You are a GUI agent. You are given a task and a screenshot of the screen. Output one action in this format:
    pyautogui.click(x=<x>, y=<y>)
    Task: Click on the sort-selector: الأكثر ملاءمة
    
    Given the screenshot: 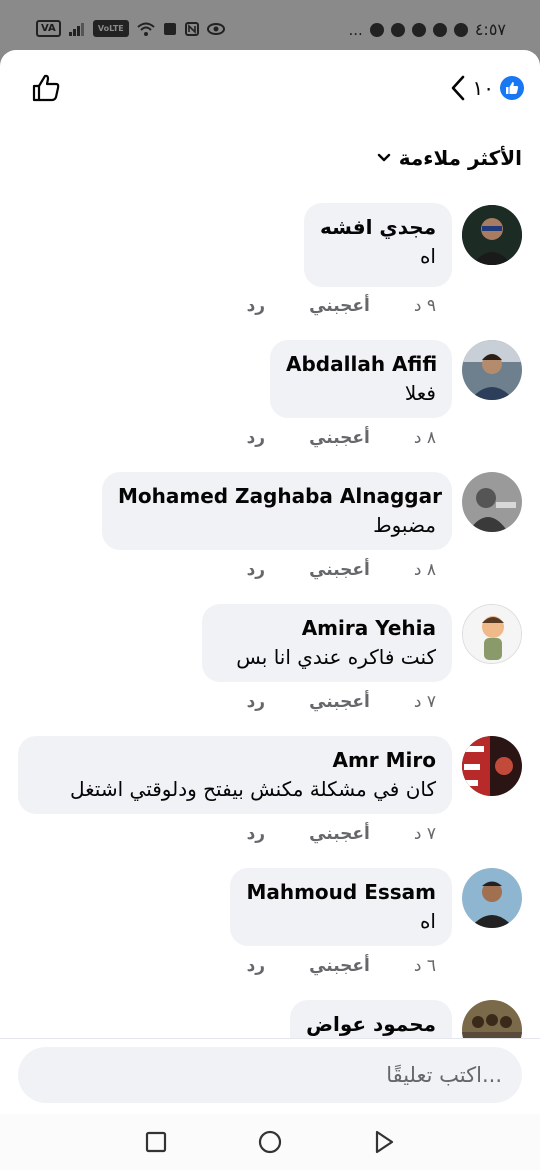 What is the action you would take?
    pyautogui.click(x=449, y=158)
    